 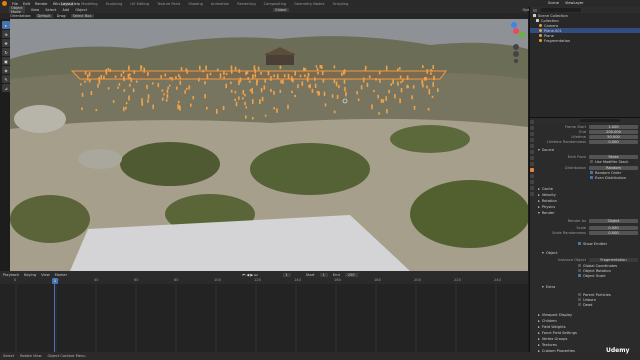 What do you see at coordinates (6, 70) in the screenshot?
I see `transform-tool-icon: ◈` at bounding box center [6, 70].